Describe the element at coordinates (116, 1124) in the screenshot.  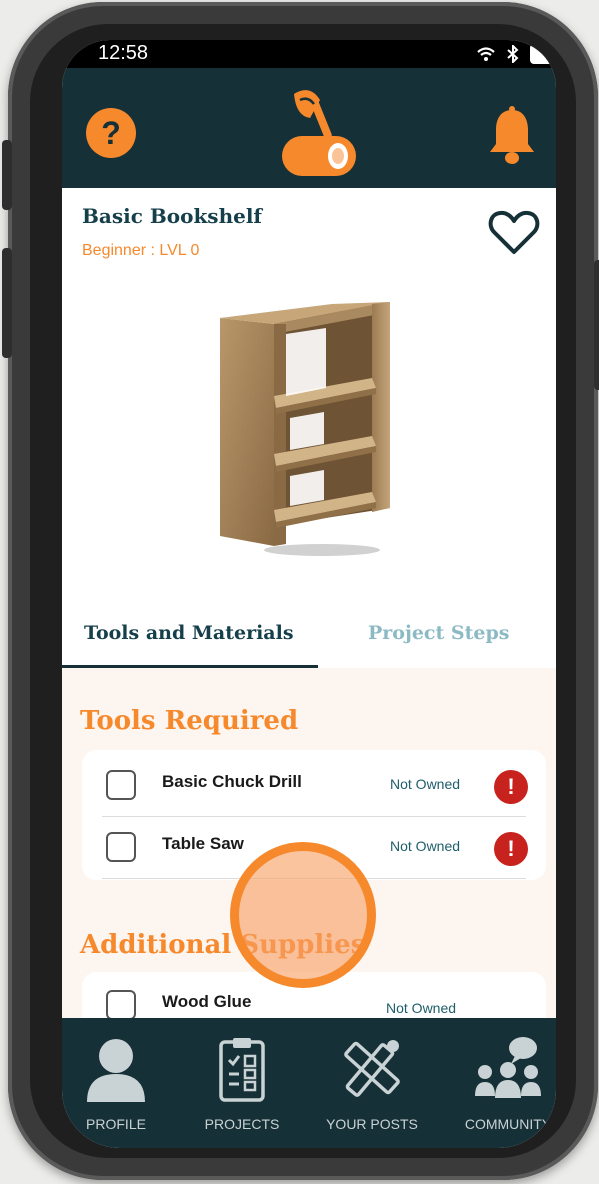
I see `nav-label: PROFILE` at that location.